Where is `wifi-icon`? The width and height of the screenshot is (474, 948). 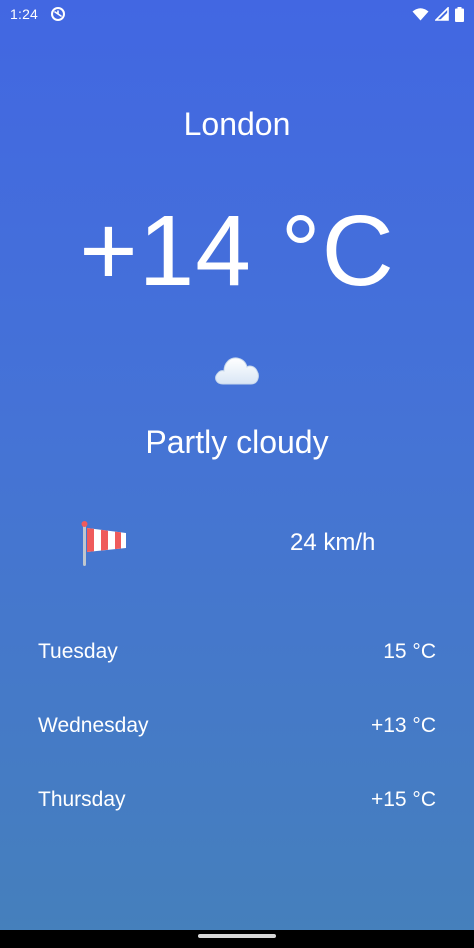 wifi-icon is located at coordinates (420, 14).